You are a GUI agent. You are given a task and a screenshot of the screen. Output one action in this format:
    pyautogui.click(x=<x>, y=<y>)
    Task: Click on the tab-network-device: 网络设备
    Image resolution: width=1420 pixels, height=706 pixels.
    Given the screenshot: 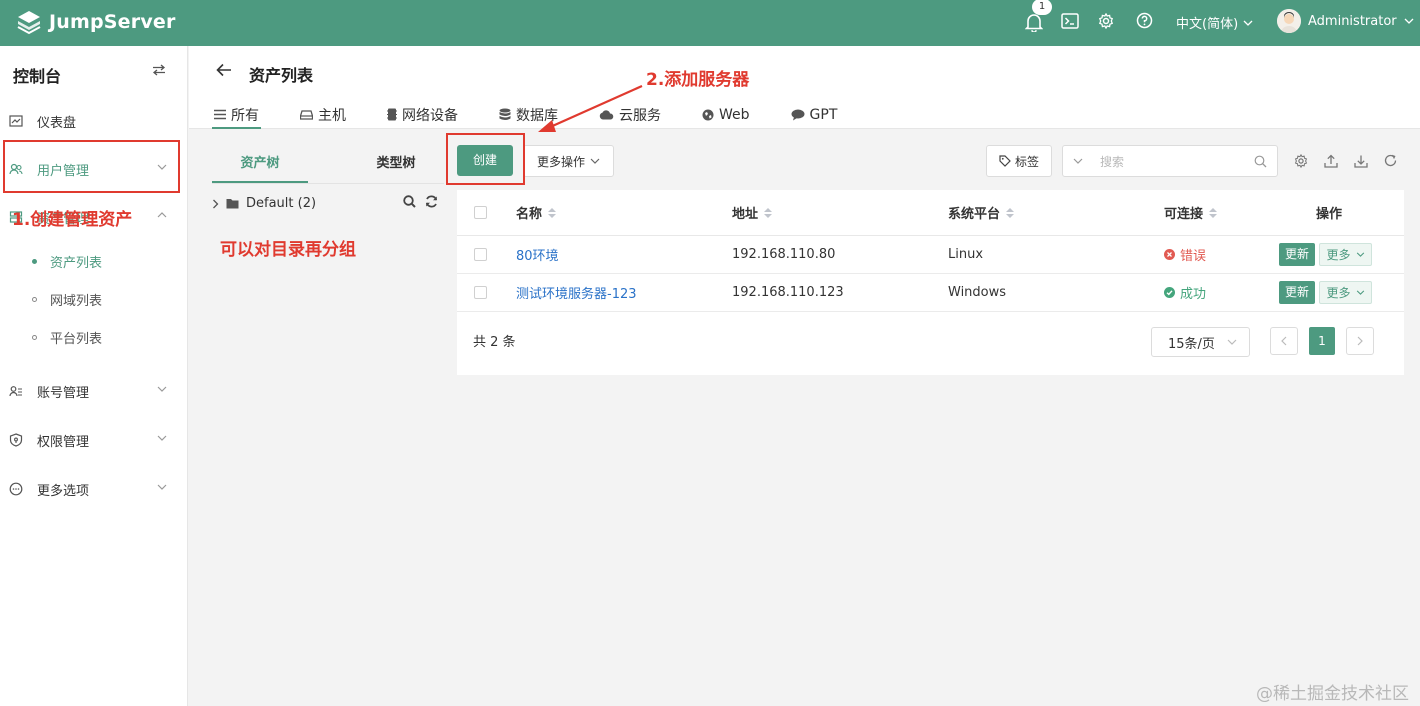 What is the action you would take?
    pyautogui.click(x=422, y=114)
    